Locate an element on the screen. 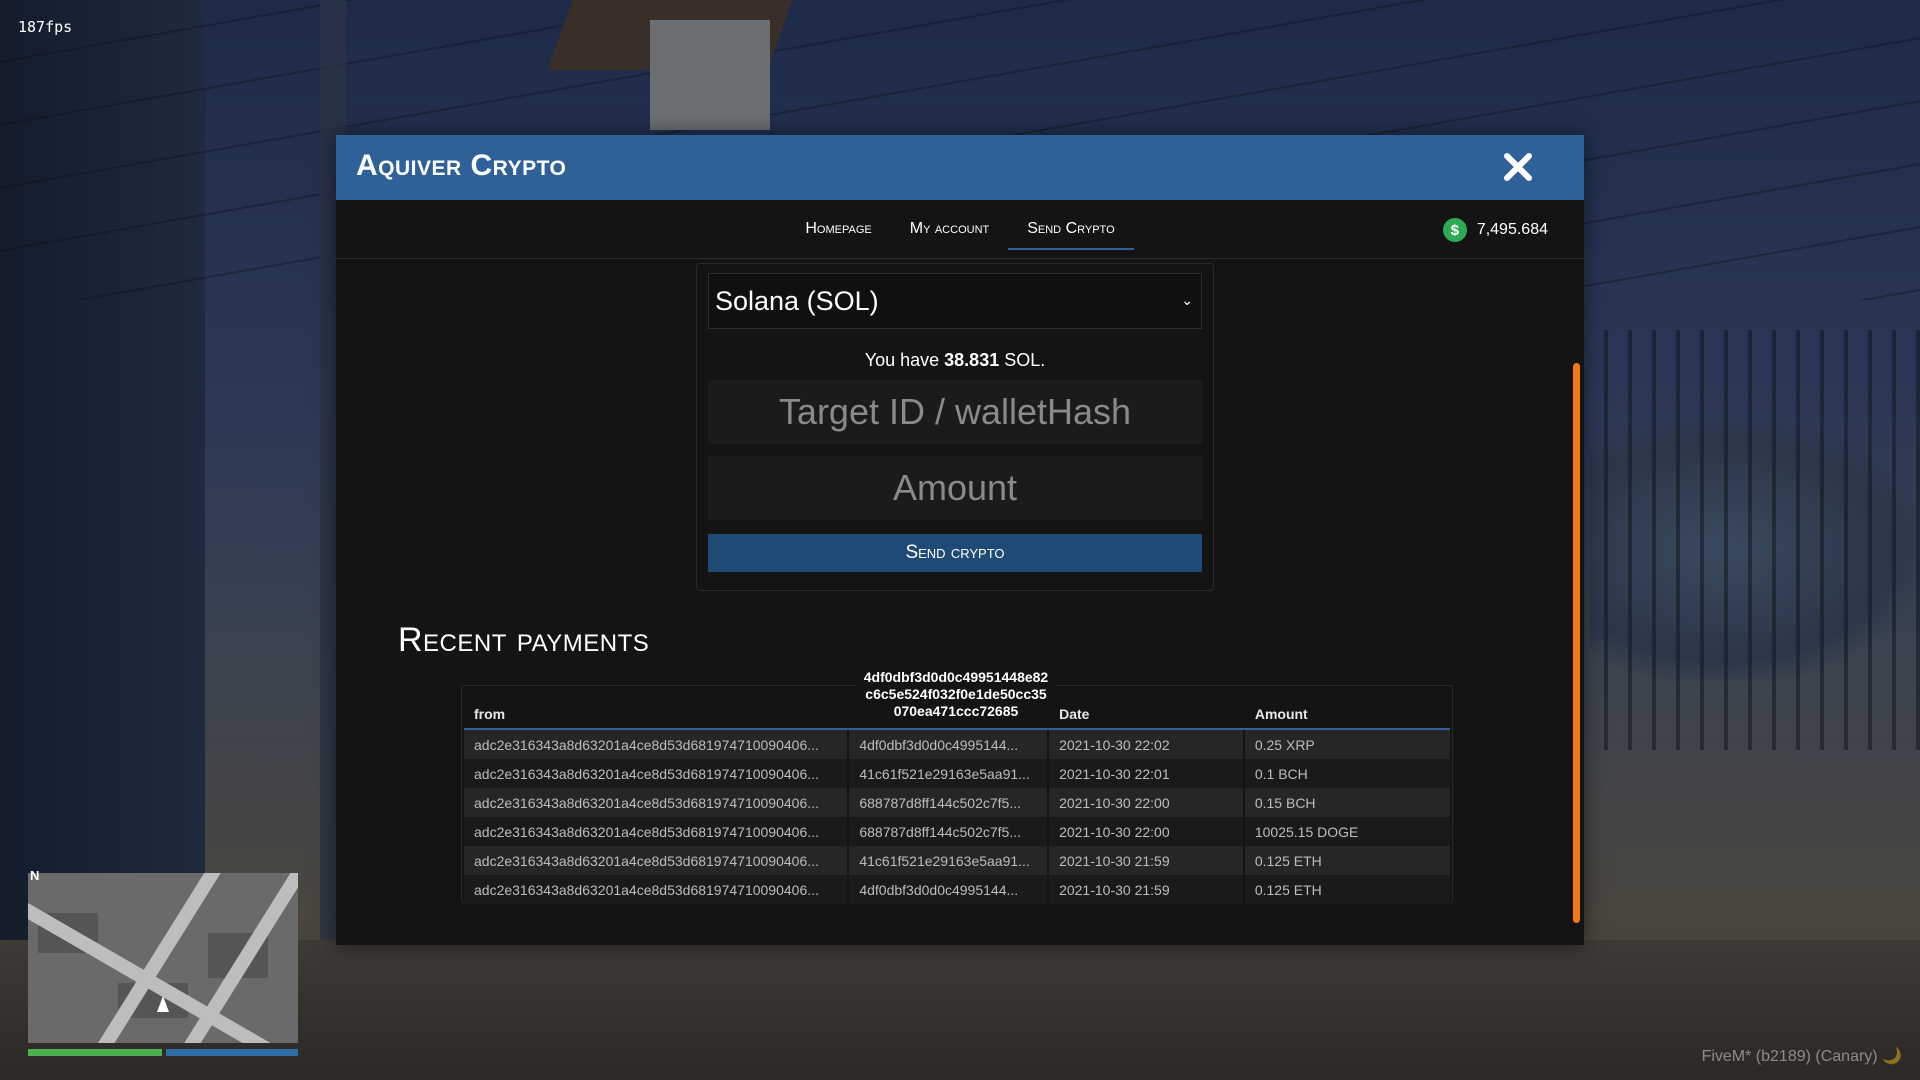 The width and height of the screenshot is (1920, 1080). minimap is located at coordinates (163, 958).